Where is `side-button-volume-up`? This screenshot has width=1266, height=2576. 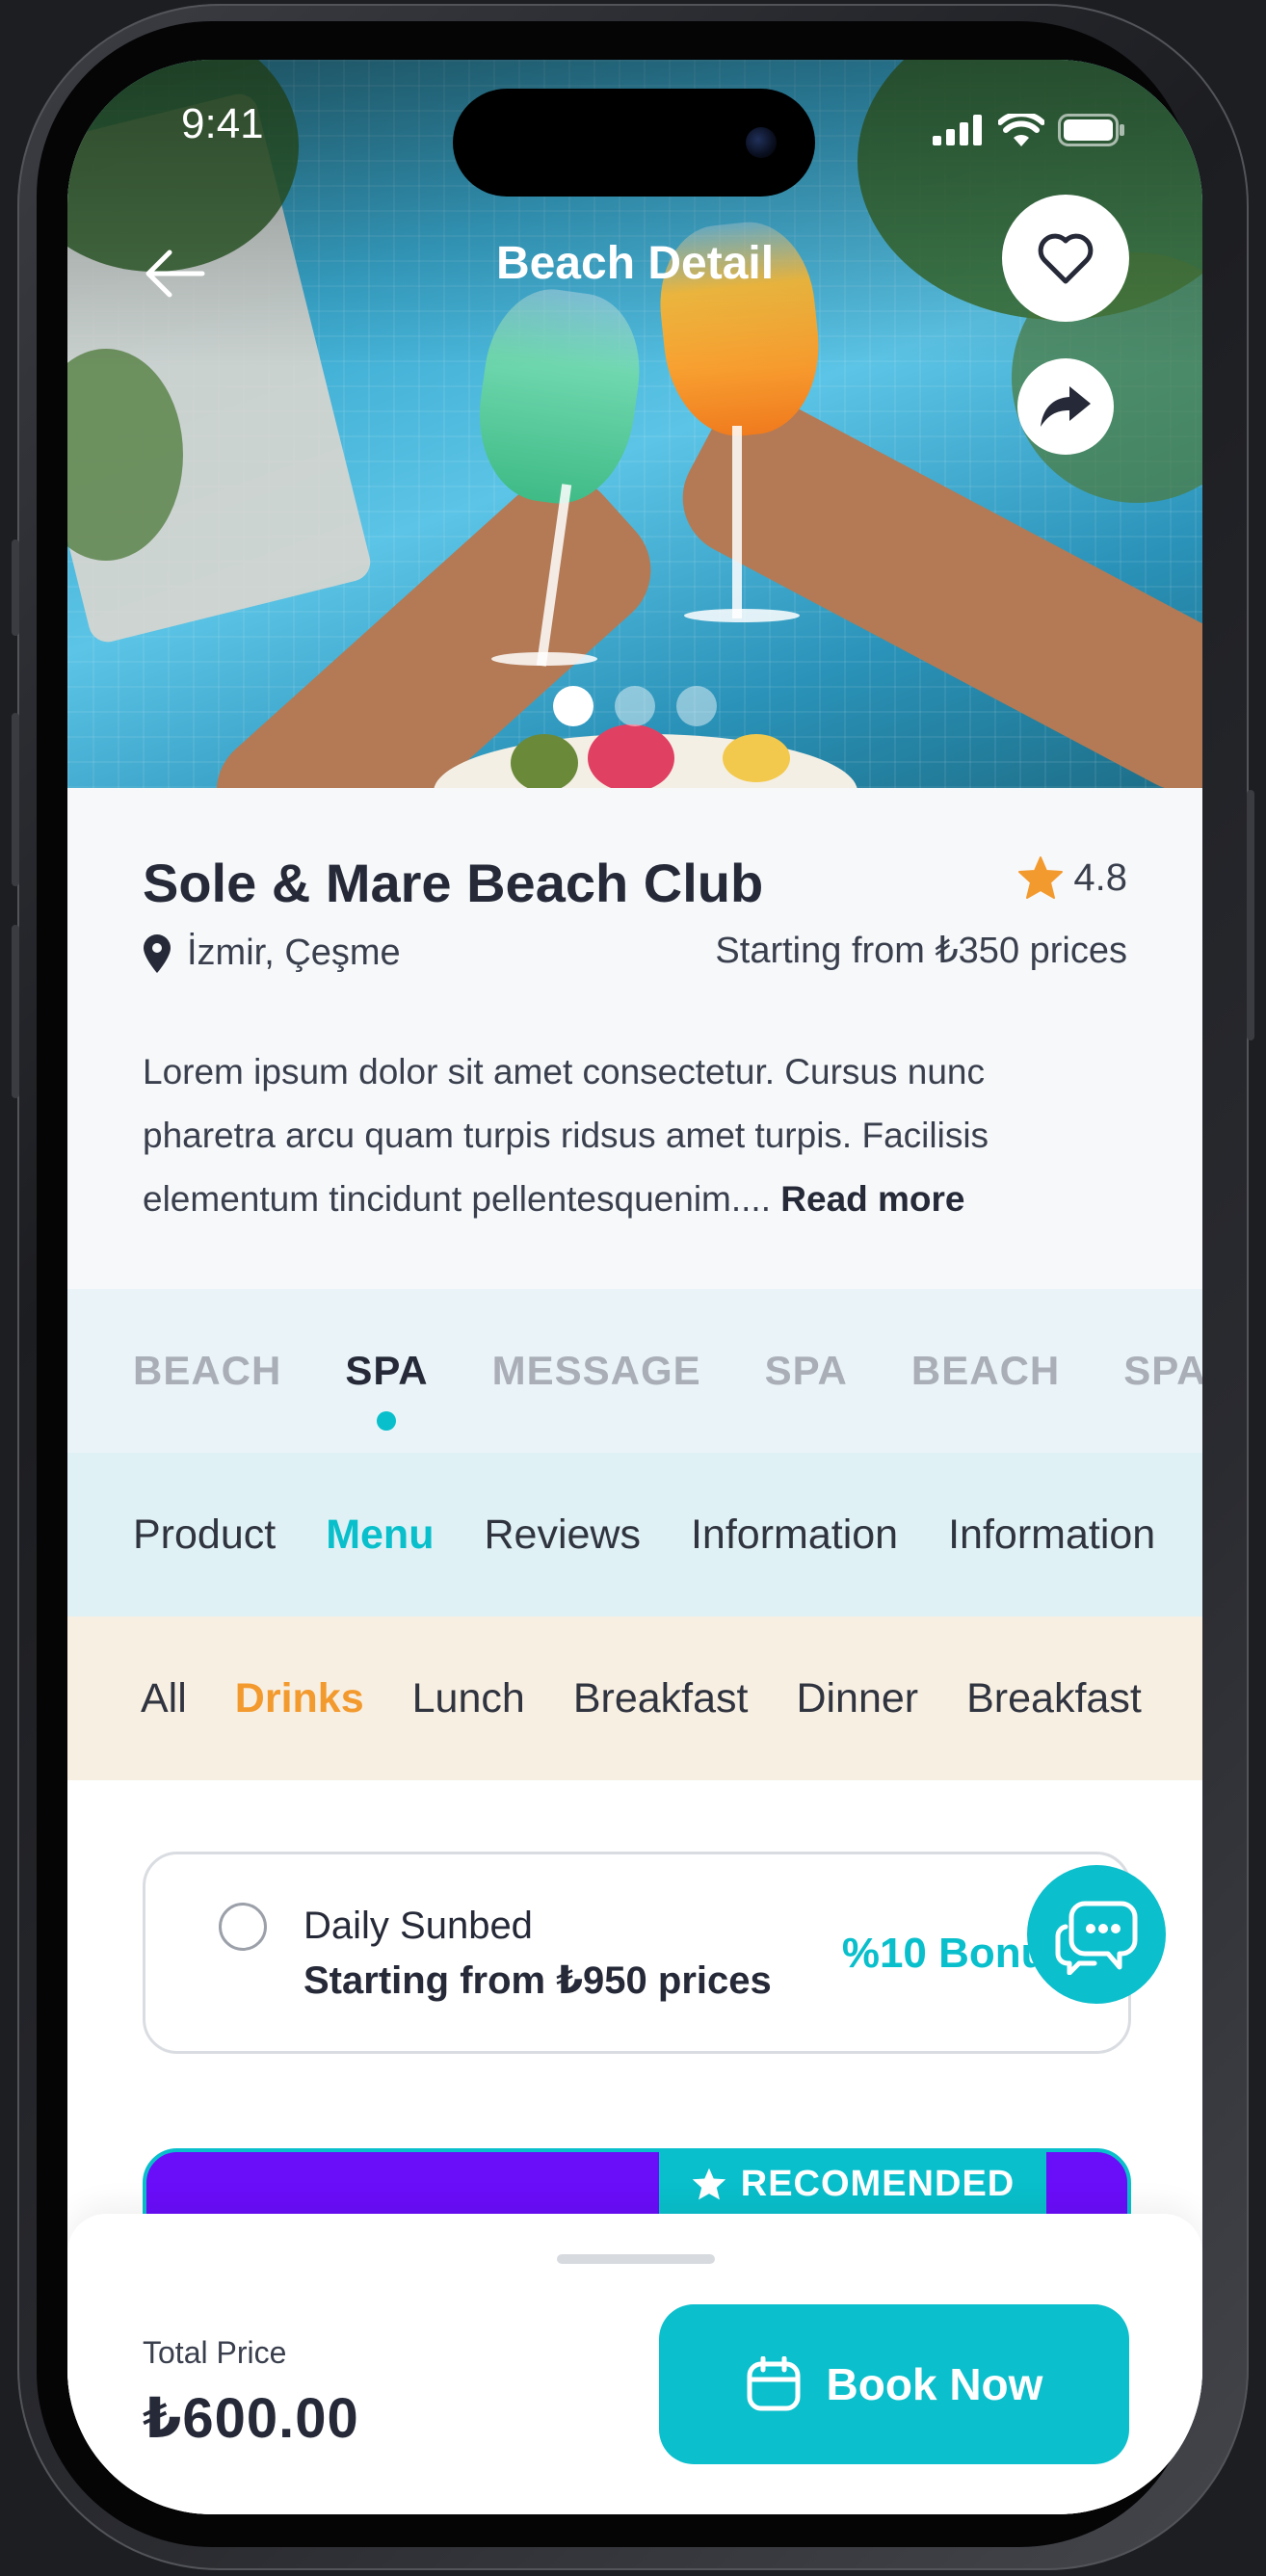
side-button-volume-up is located at coordinates (15, 799).